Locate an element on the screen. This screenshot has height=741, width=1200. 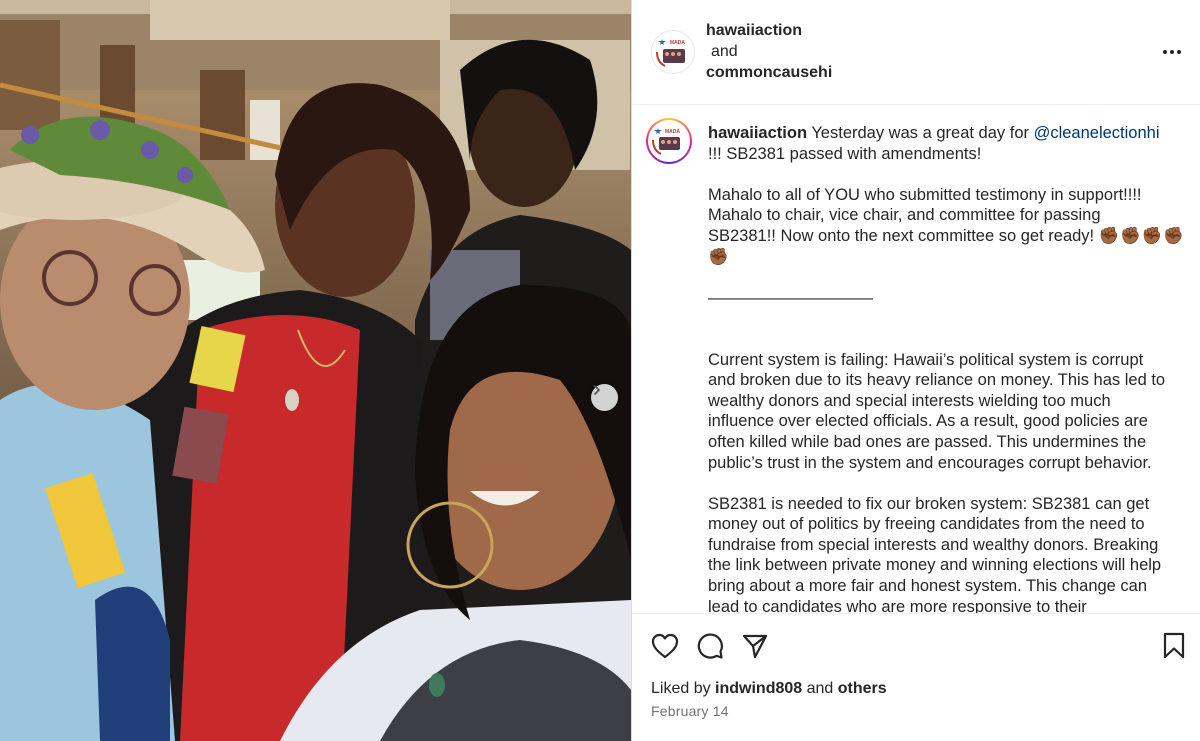
liked-by-others-link: others is located at coordinates (862, 688).